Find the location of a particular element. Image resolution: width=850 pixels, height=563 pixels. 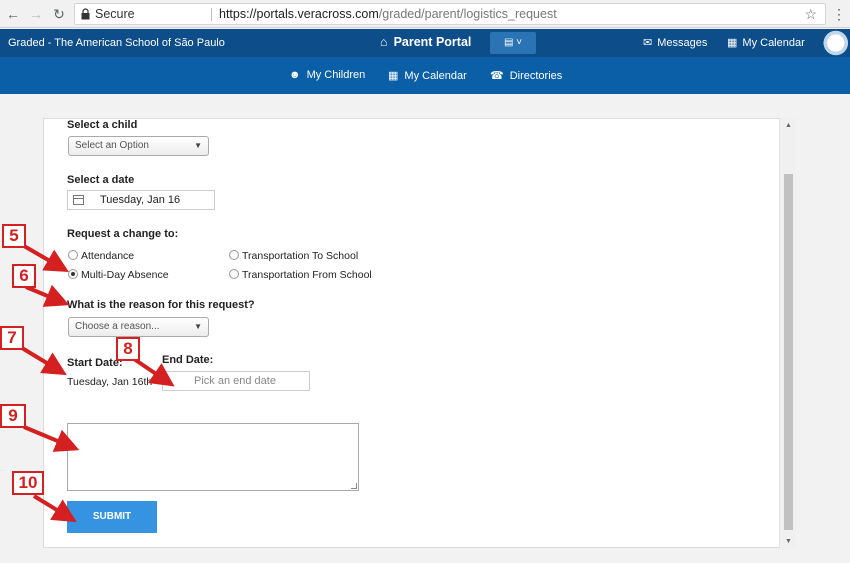

annotation-marker-6: 6 is located at coordinates (24, 276).